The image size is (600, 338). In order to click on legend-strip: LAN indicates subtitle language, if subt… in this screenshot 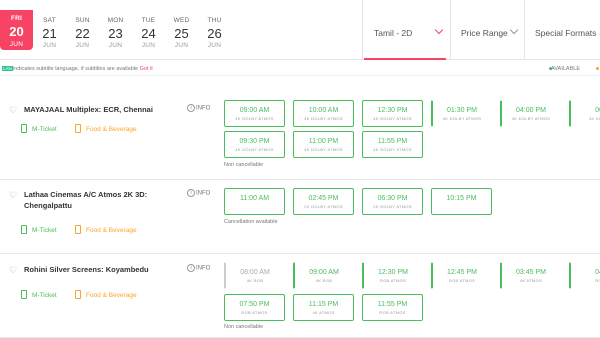, I will do `click(300, 69)`.